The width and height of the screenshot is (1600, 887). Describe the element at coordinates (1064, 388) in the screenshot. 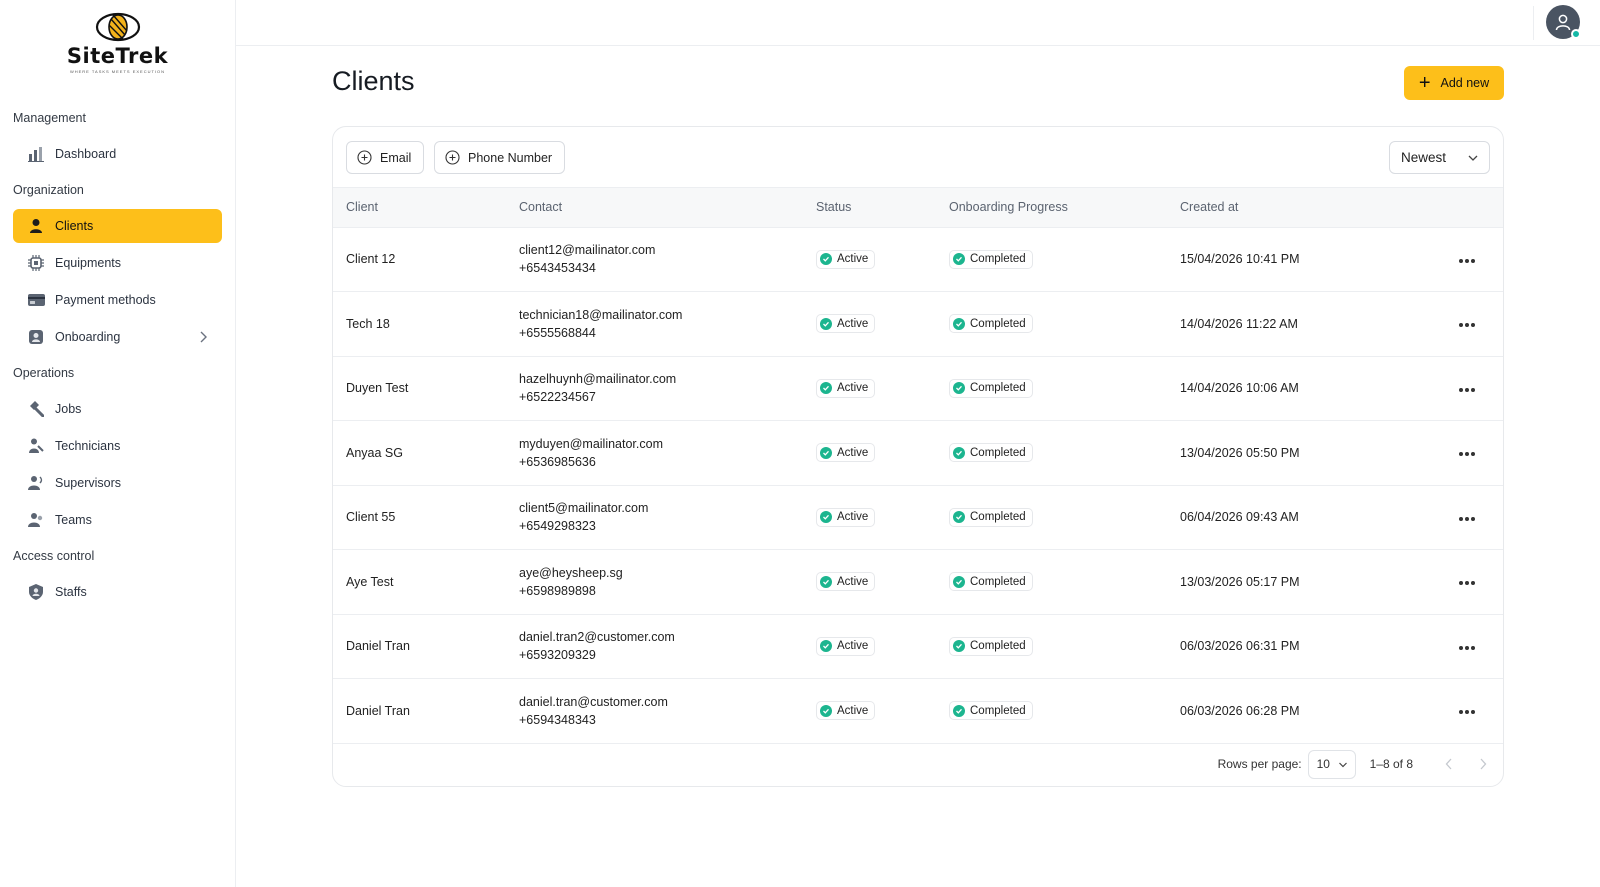

I see `onboarding-cell: Completed` at that location.